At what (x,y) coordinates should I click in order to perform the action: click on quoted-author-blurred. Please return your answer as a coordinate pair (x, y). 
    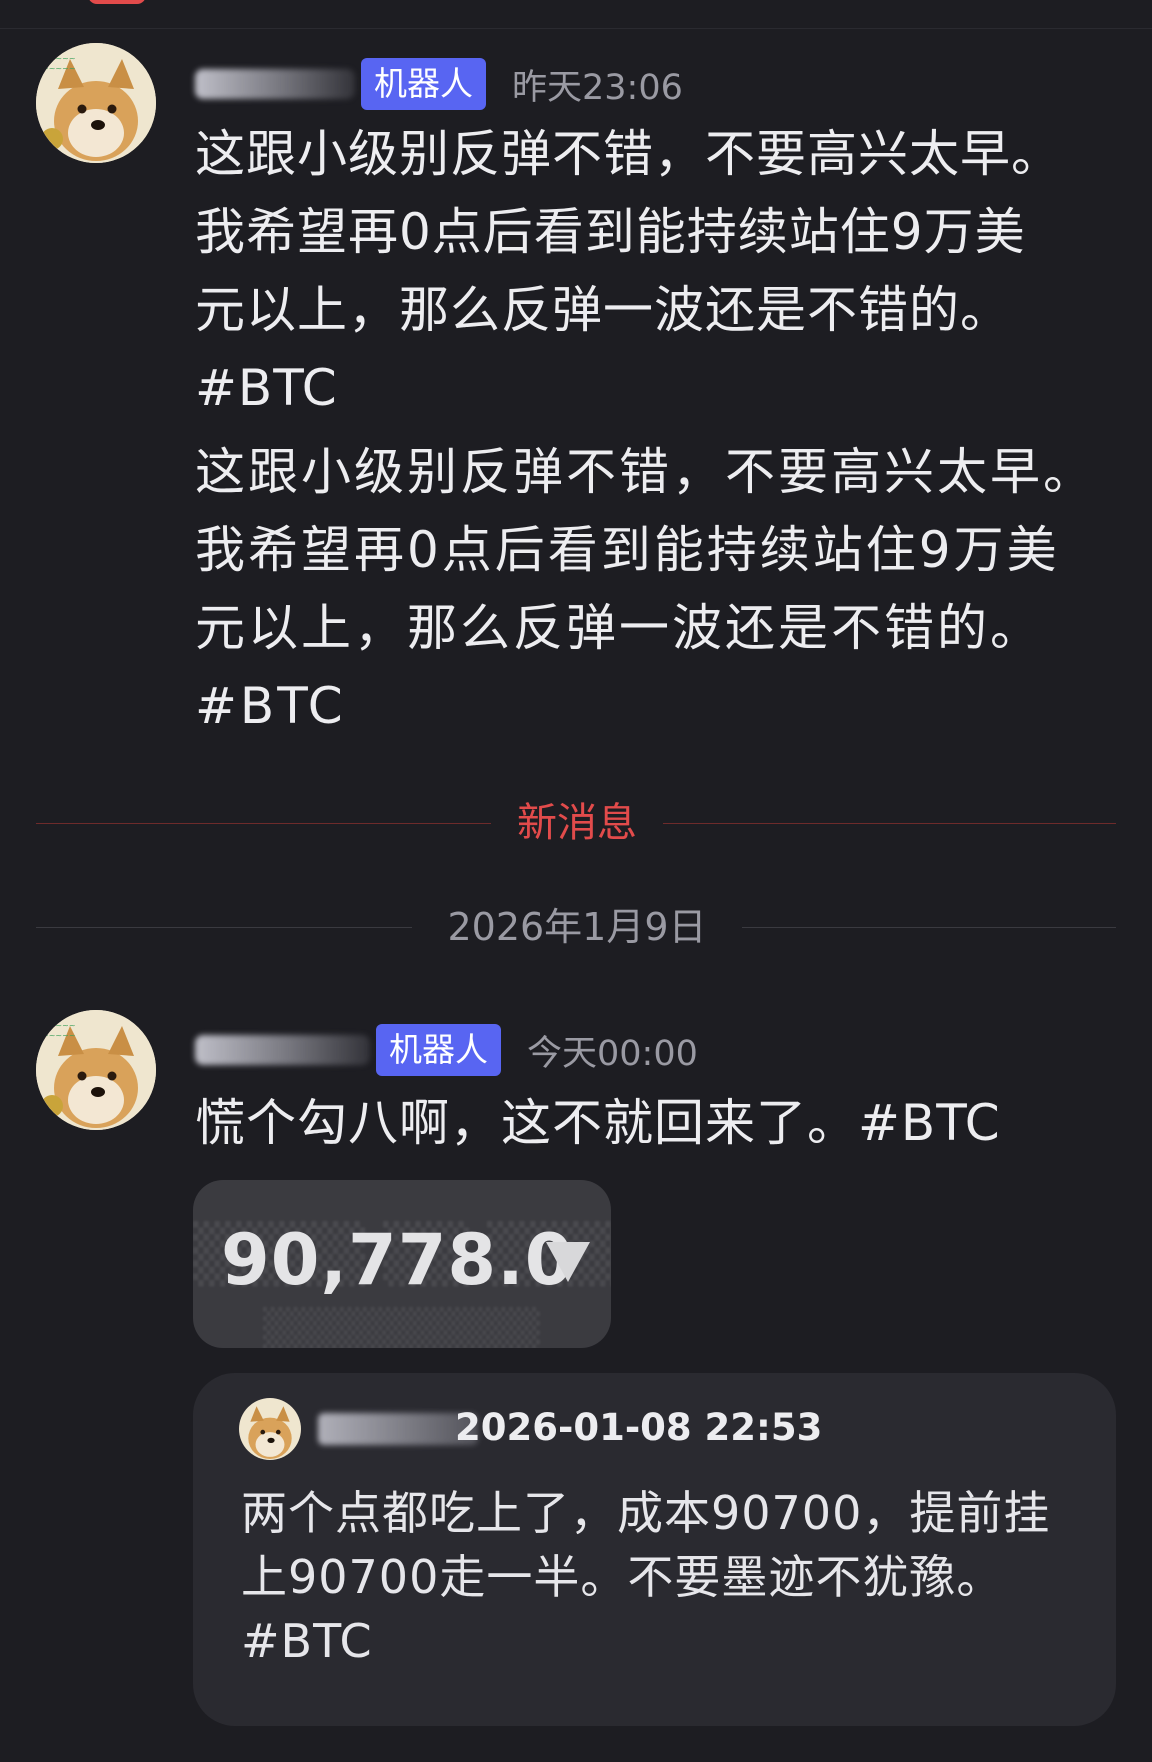
    Looking at the image, I should click on (398, 1429).